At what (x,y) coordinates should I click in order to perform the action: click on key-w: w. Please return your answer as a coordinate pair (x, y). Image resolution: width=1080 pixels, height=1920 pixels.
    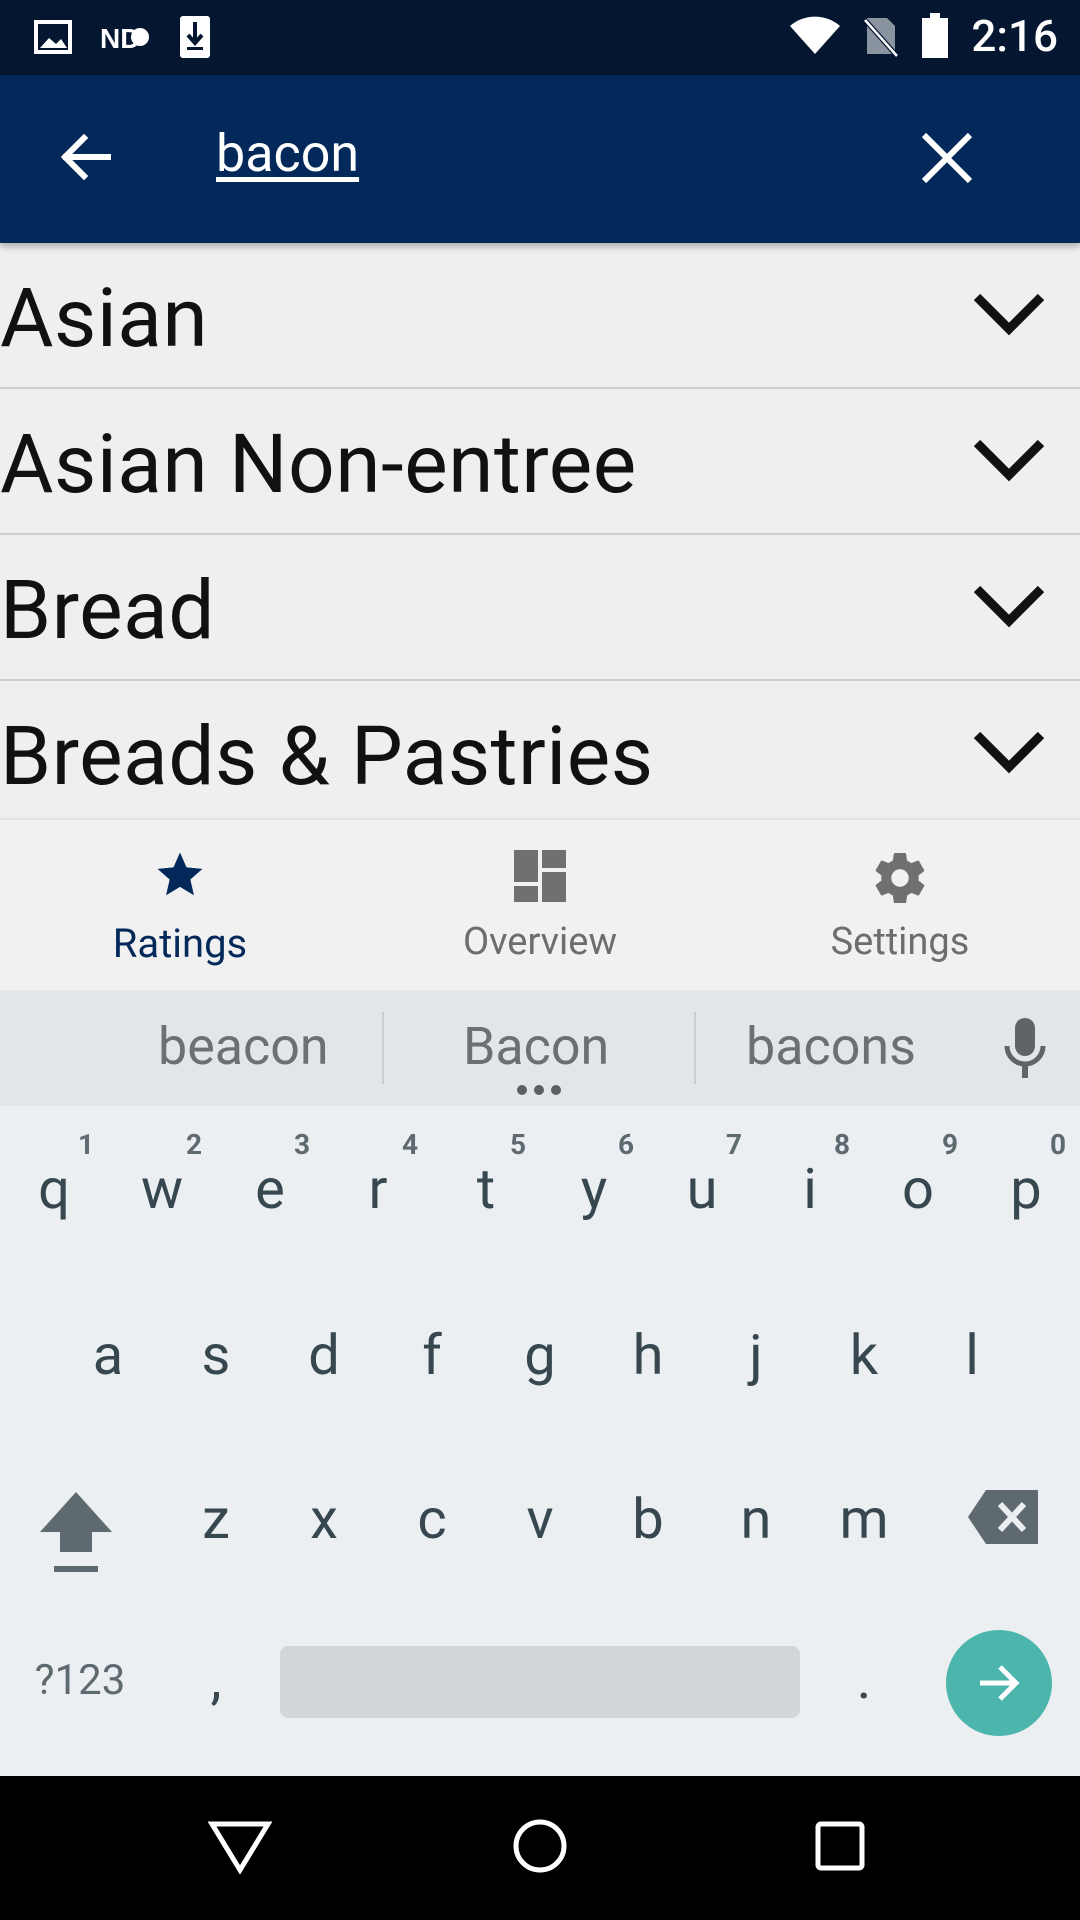
    Looking at the image, I should click on (162, 1189).